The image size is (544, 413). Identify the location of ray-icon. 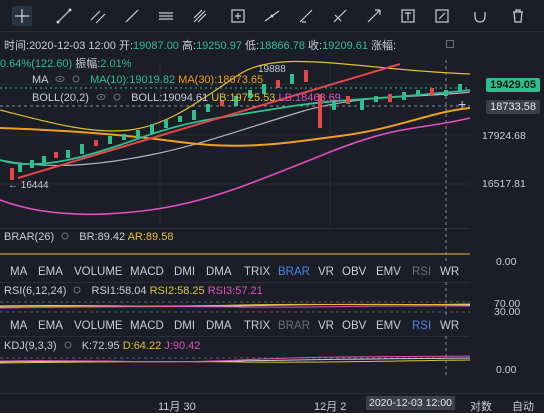
(132, 16).